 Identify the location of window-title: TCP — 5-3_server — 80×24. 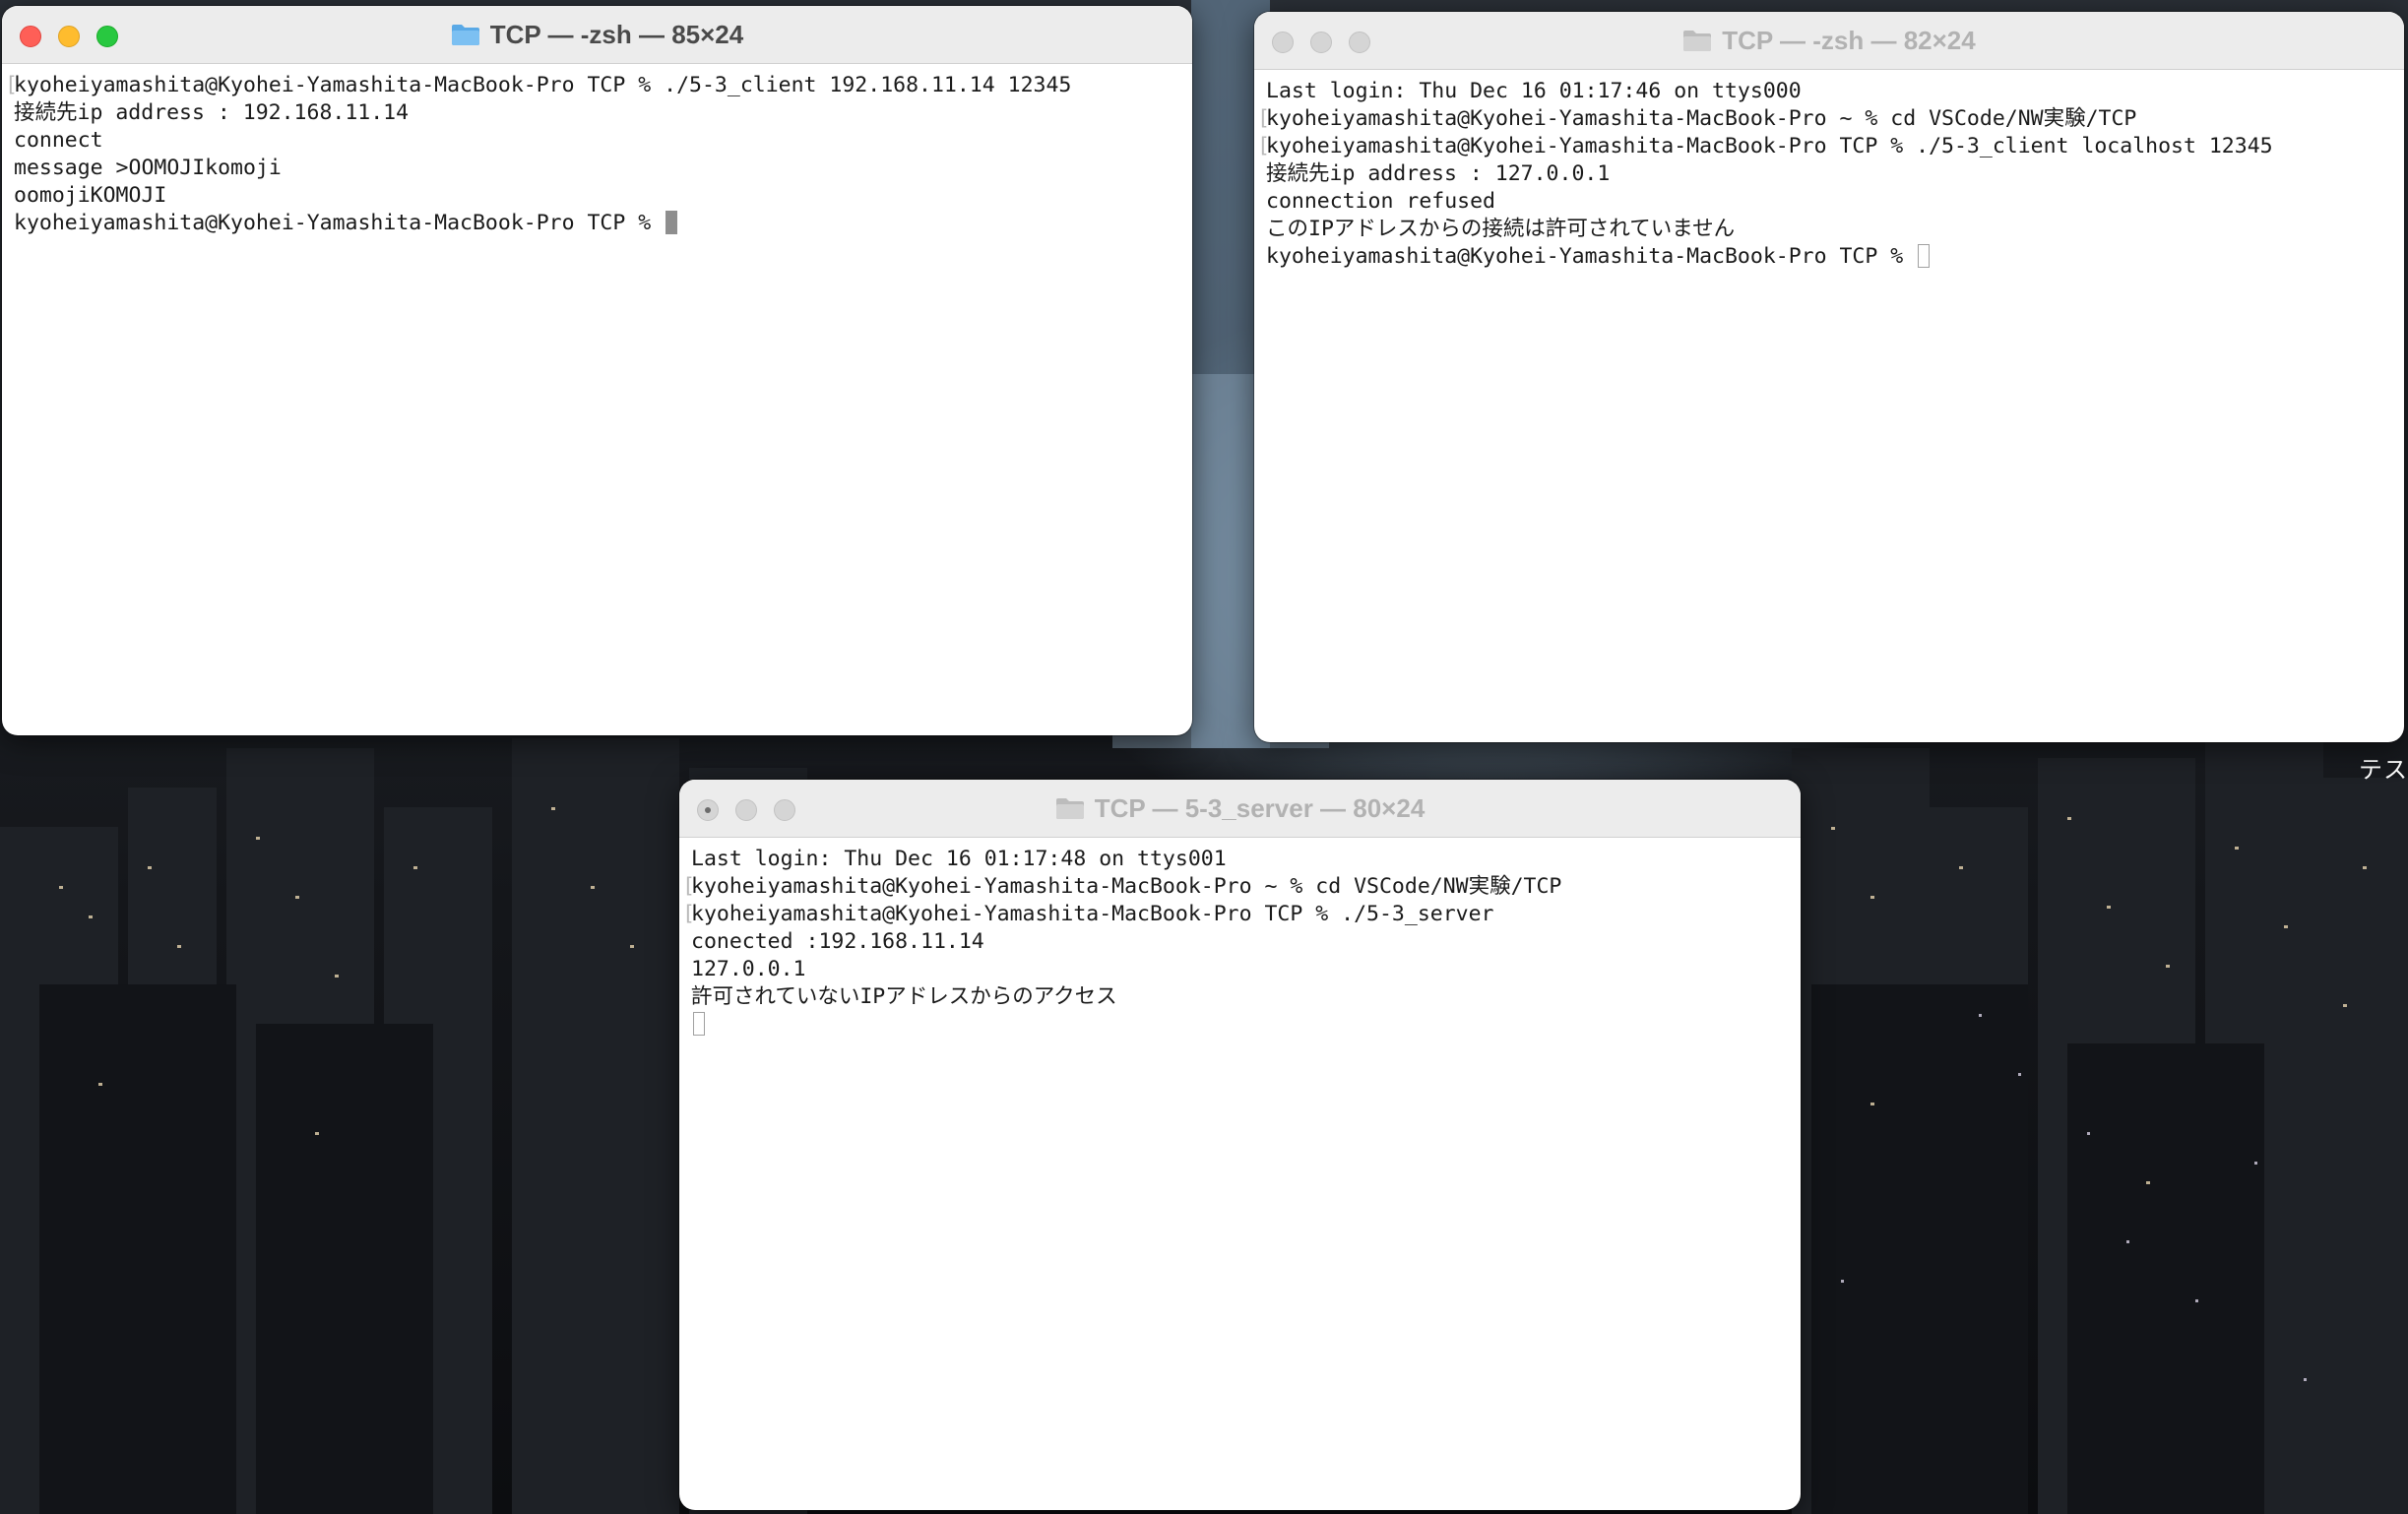
(1240, 809).